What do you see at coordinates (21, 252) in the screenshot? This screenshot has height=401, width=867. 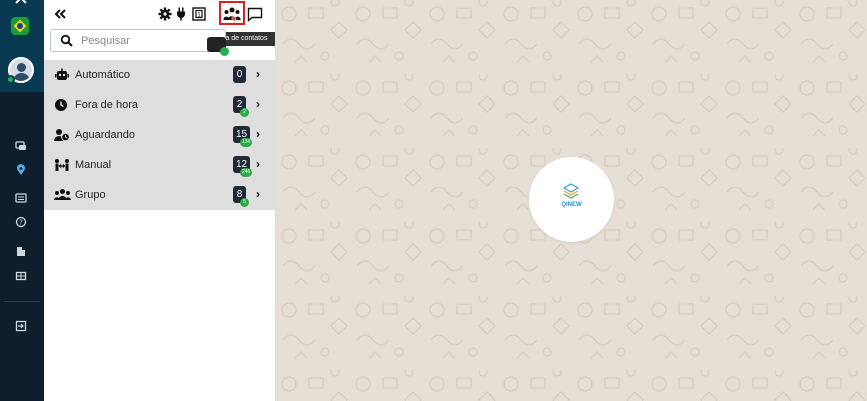 I see `building-icon` at bounding box center [21, 252].